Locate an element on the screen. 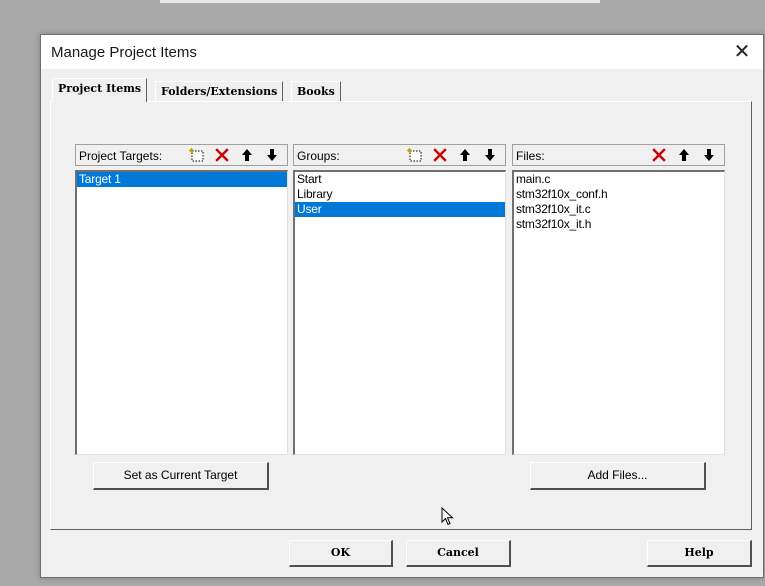 The height and width of the screenshot is (586, 765). files-label: Files: is located at coordinates (530, 156).